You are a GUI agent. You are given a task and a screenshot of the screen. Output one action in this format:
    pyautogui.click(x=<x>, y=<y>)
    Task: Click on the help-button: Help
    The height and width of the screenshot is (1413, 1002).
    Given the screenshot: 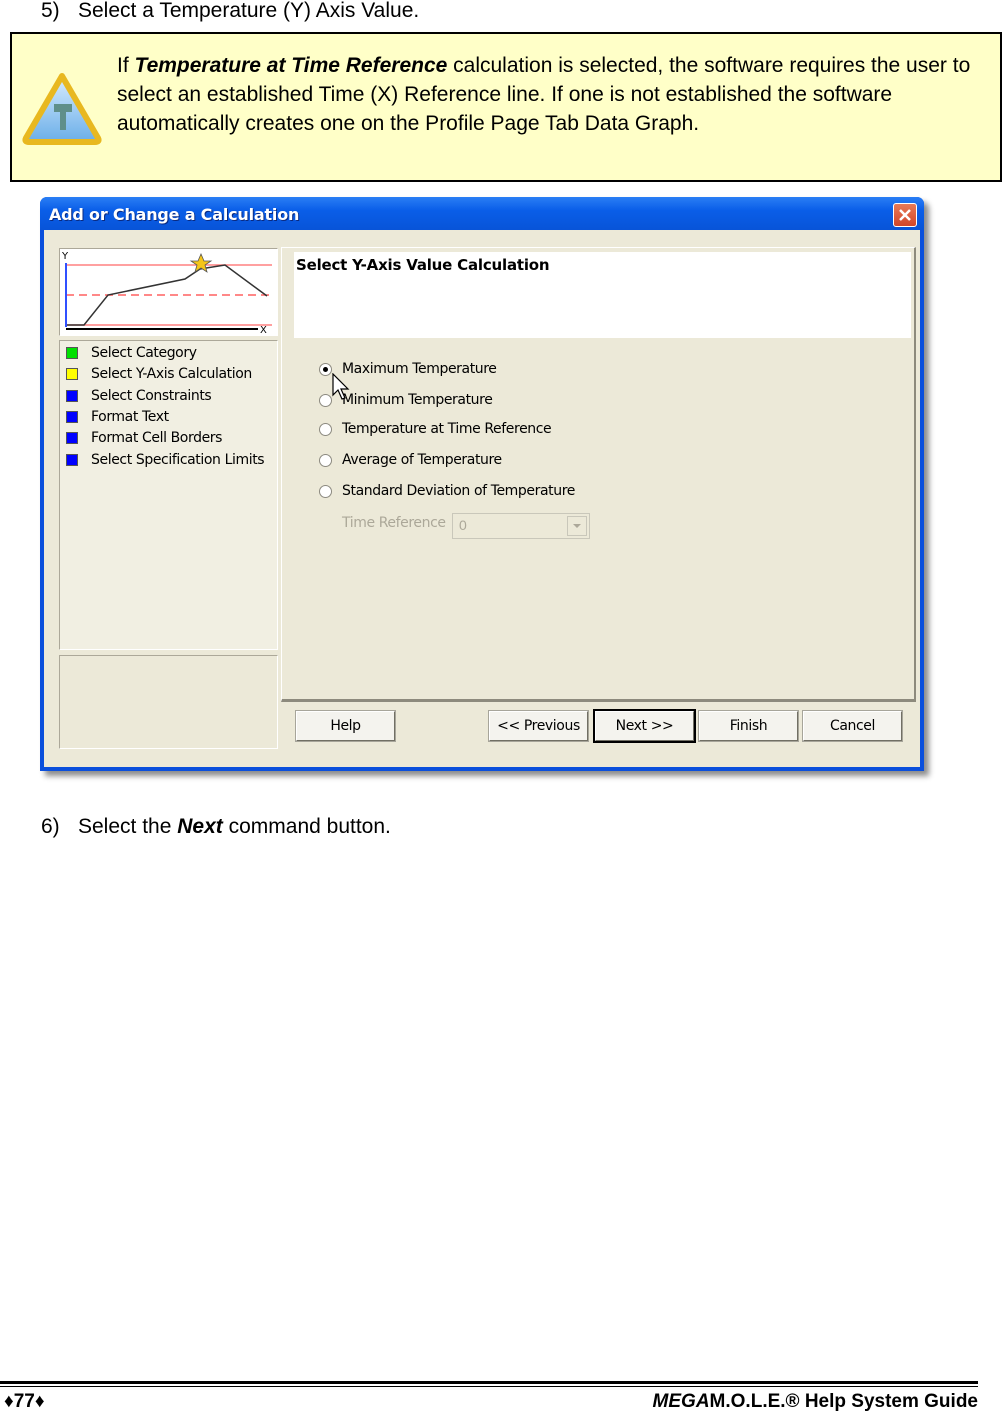 What is the action you would take?
    pyautogui.click(x=345, y=726)
    